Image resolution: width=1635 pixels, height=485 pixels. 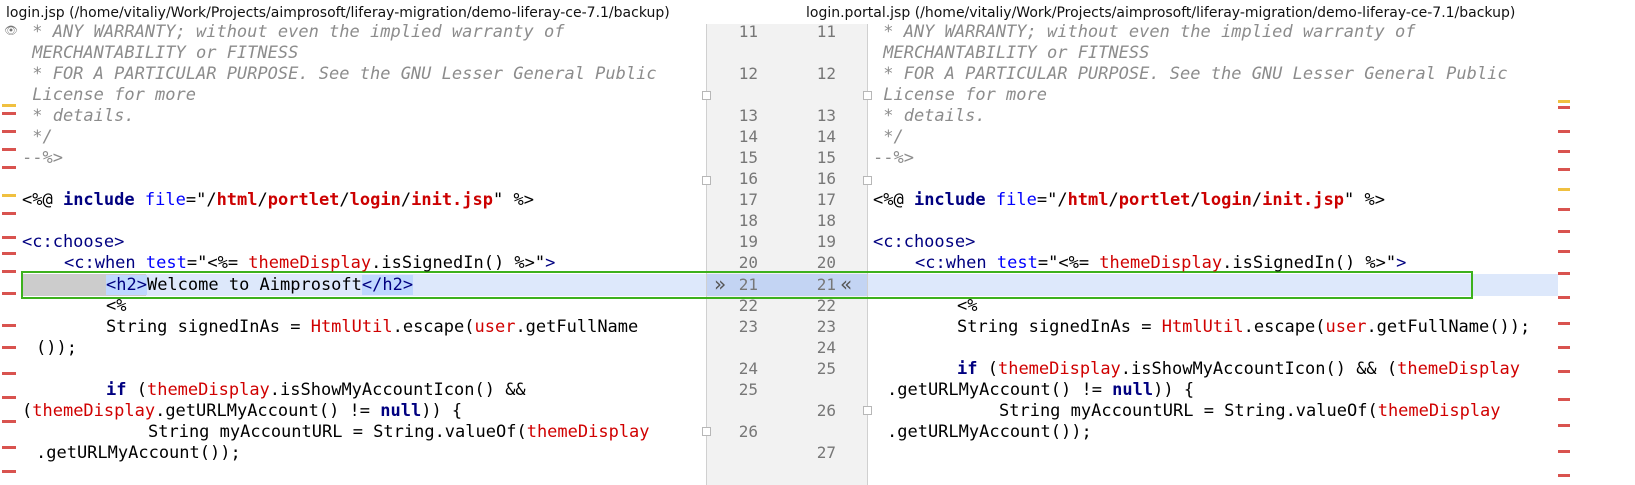 What do you see at coordinates (826, 452) in the screenshot?
I see `line-number: 27` at bounding box center [826, 452].